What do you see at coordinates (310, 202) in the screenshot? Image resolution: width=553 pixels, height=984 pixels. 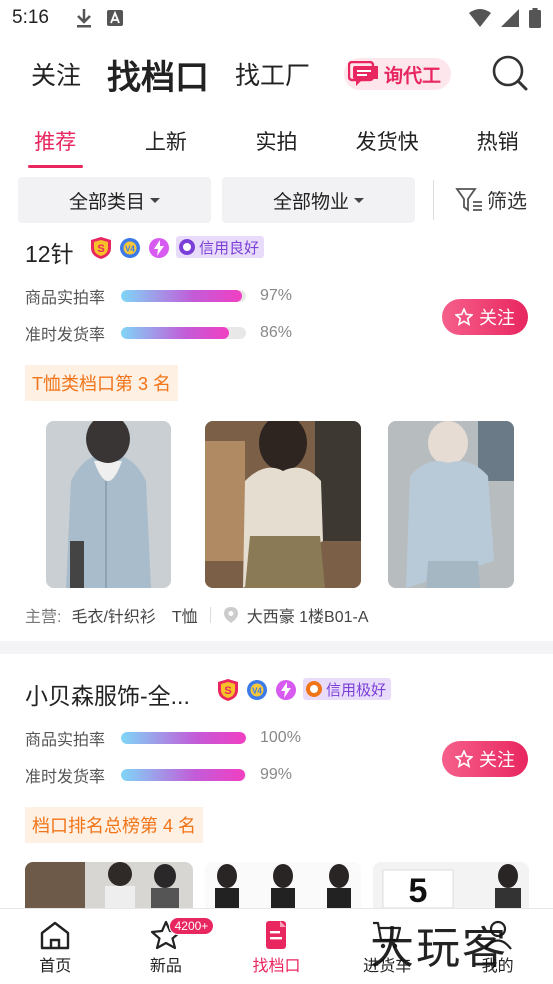 I see `property-filter-label: 全部物业` at bounding box center [310, 202].